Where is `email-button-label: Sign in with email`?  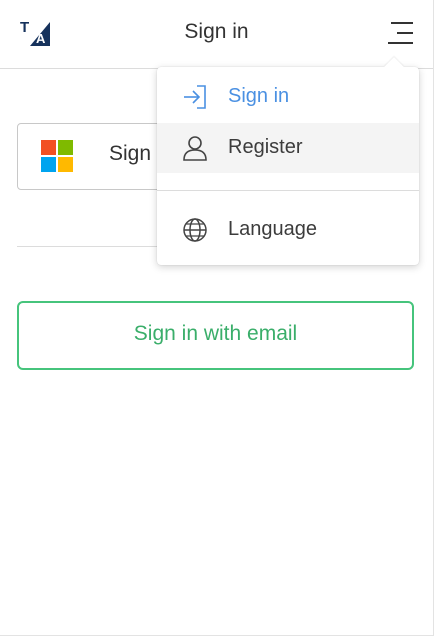 email-button-label: Sign in with email is located at coordinates (215, 333).